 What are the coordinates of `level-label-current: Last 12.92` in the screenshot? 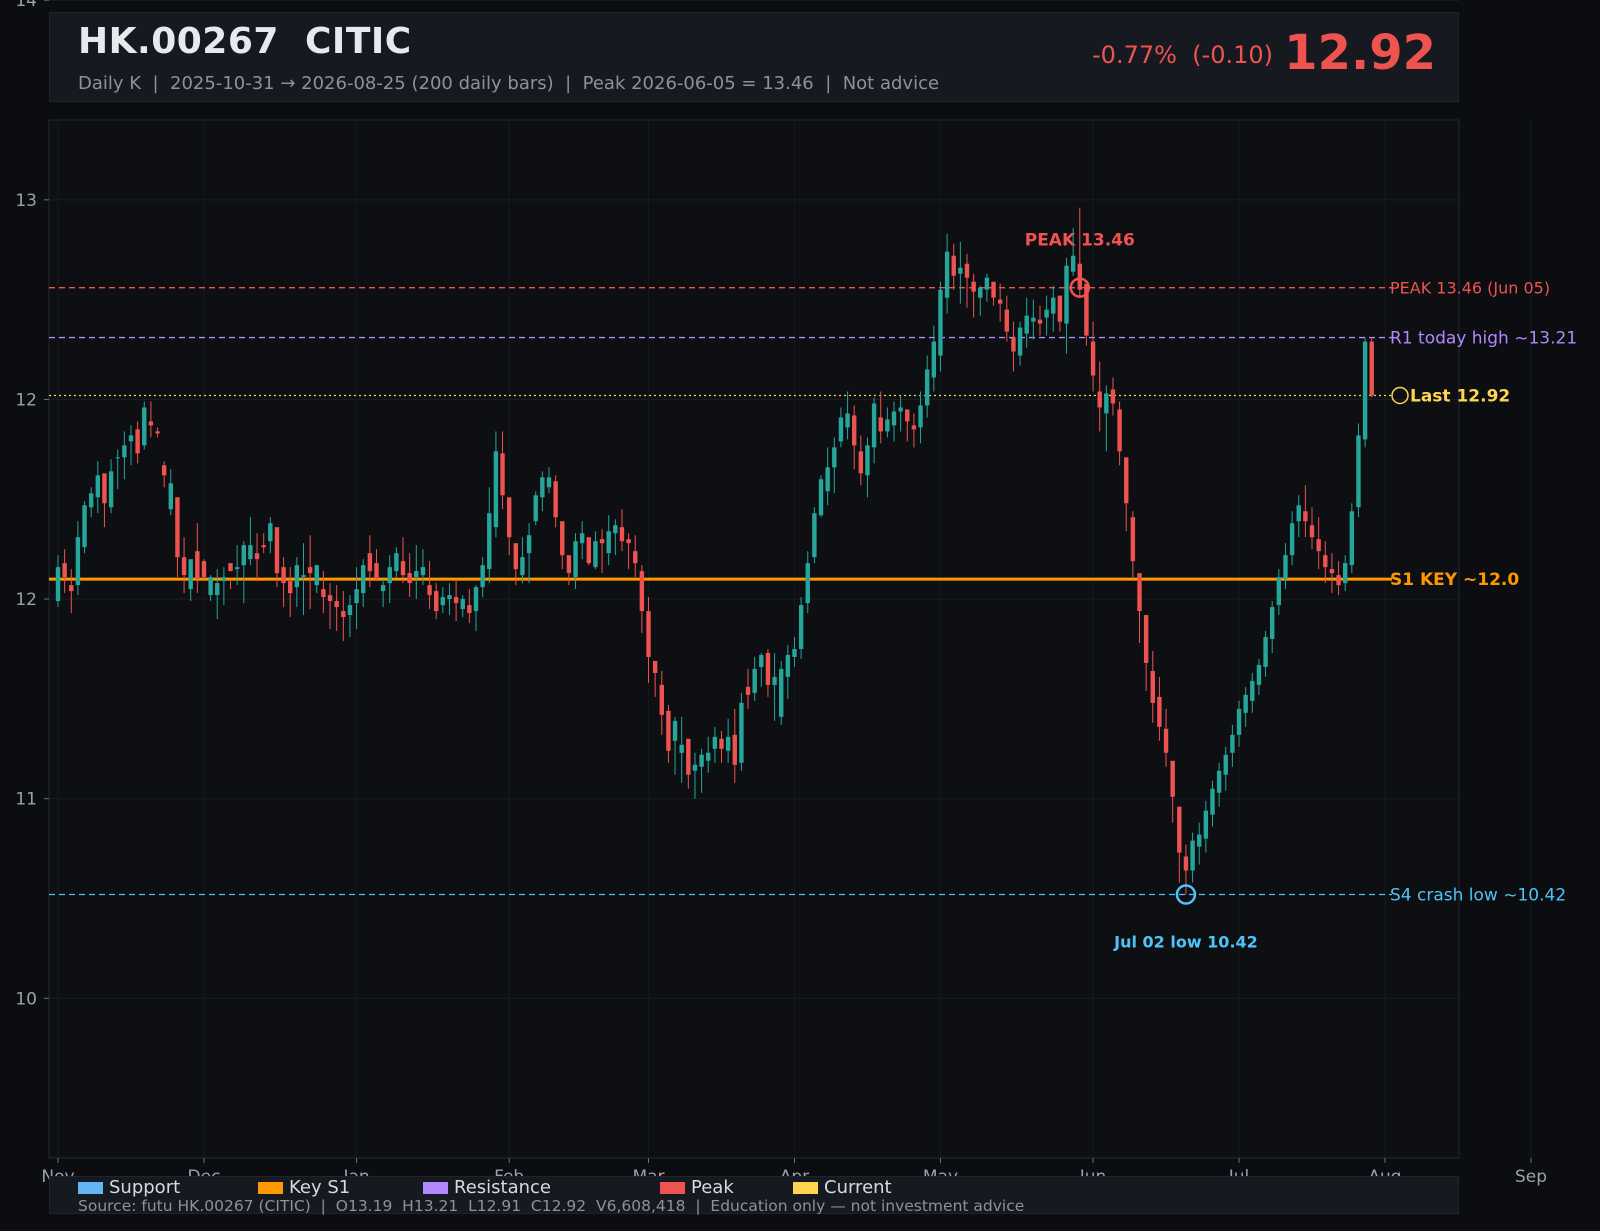 It's located at (1460, 396).